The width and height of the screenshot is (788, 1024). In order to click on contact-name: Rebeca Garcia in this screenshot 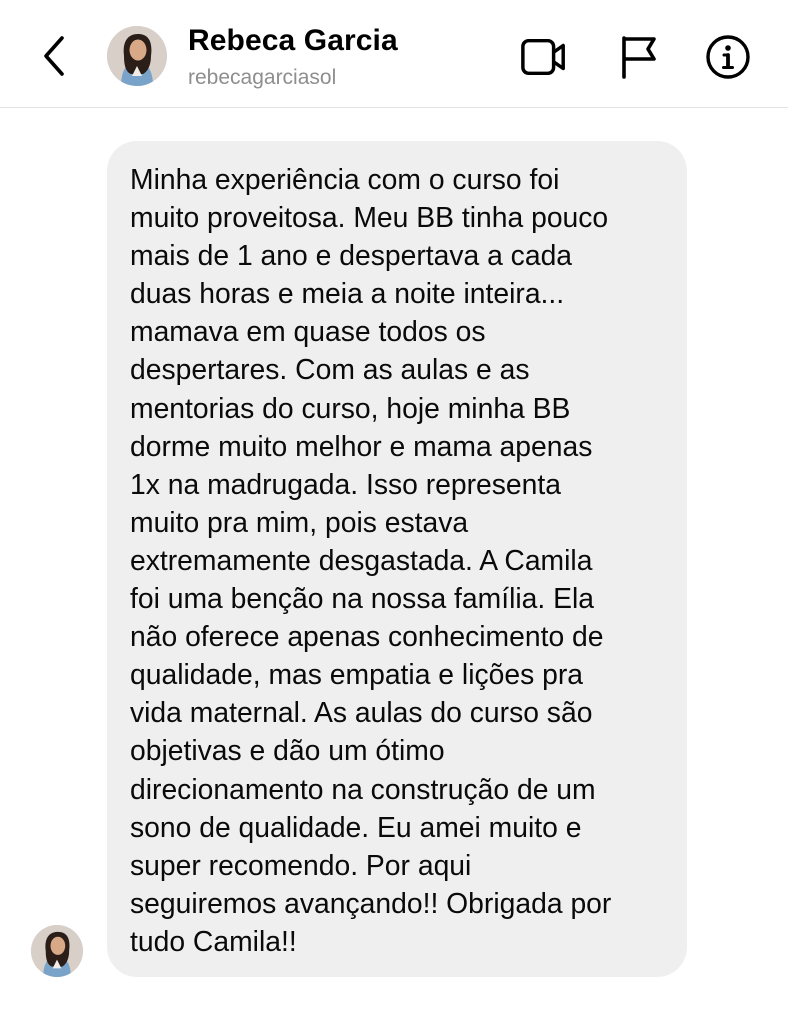, I will do `click(293, 41)`.